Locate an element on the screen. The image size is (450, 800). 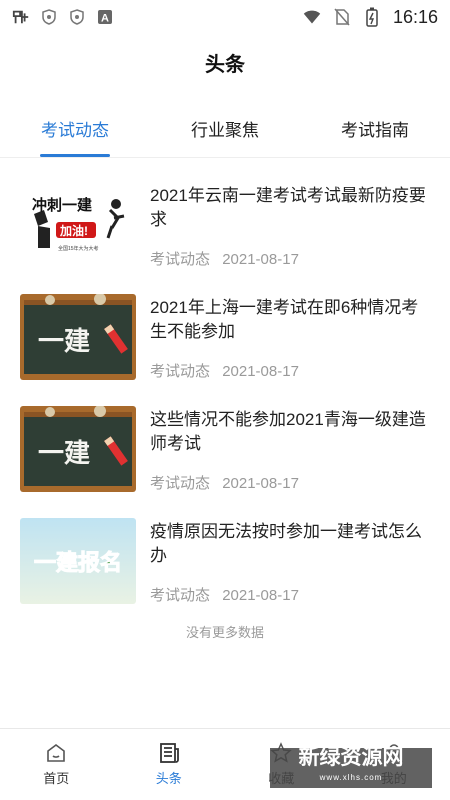
watermark: 新绿资源网 www.xlhs.com is located at coordinates (351, 767).